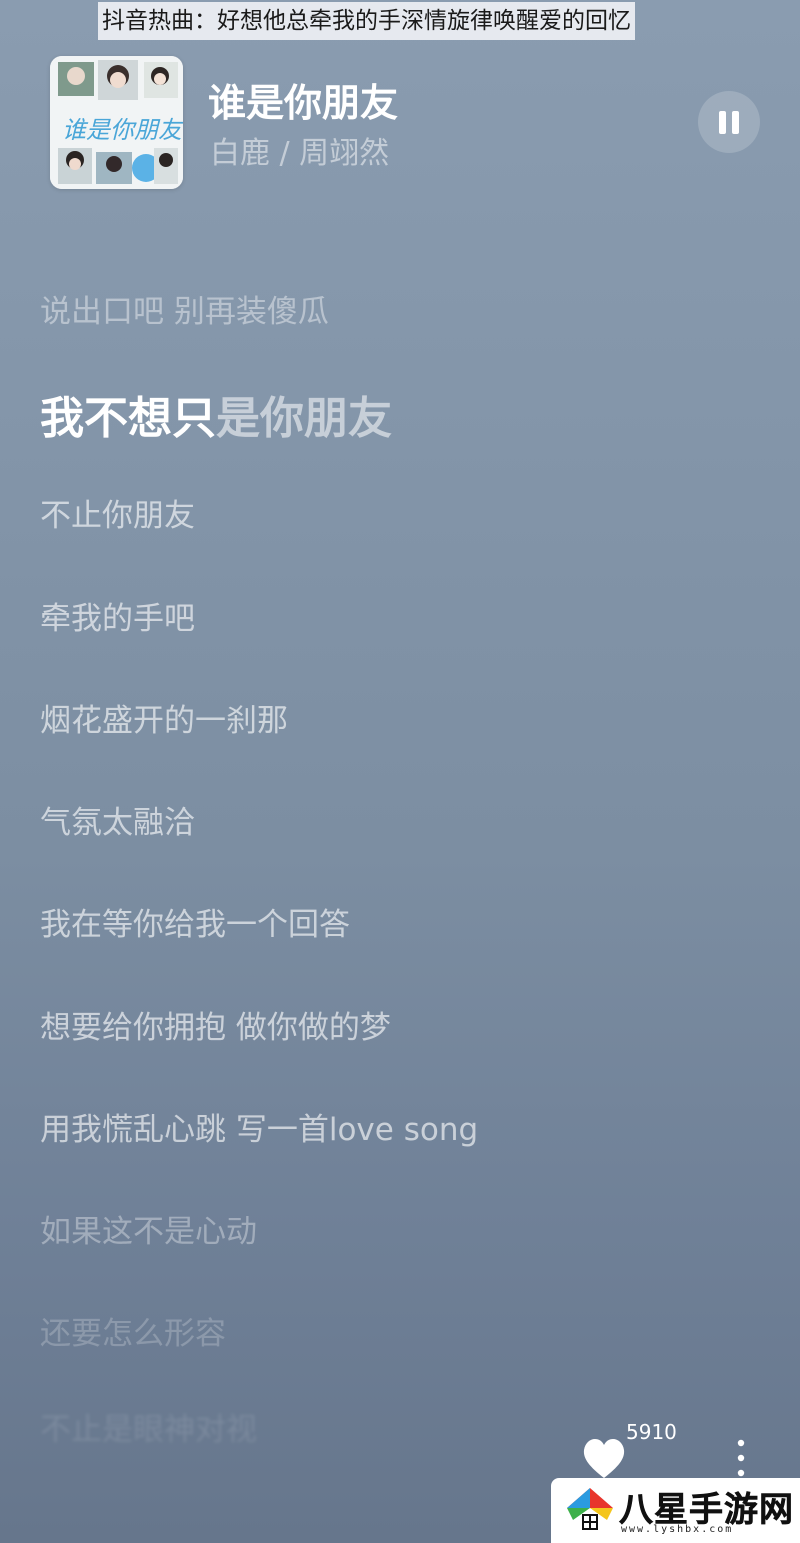  What do you see at coordinates (304, 418) in the screenshot?
I see `lyric-current-unsung: 是你朋友` at bounding box center [304, 418].